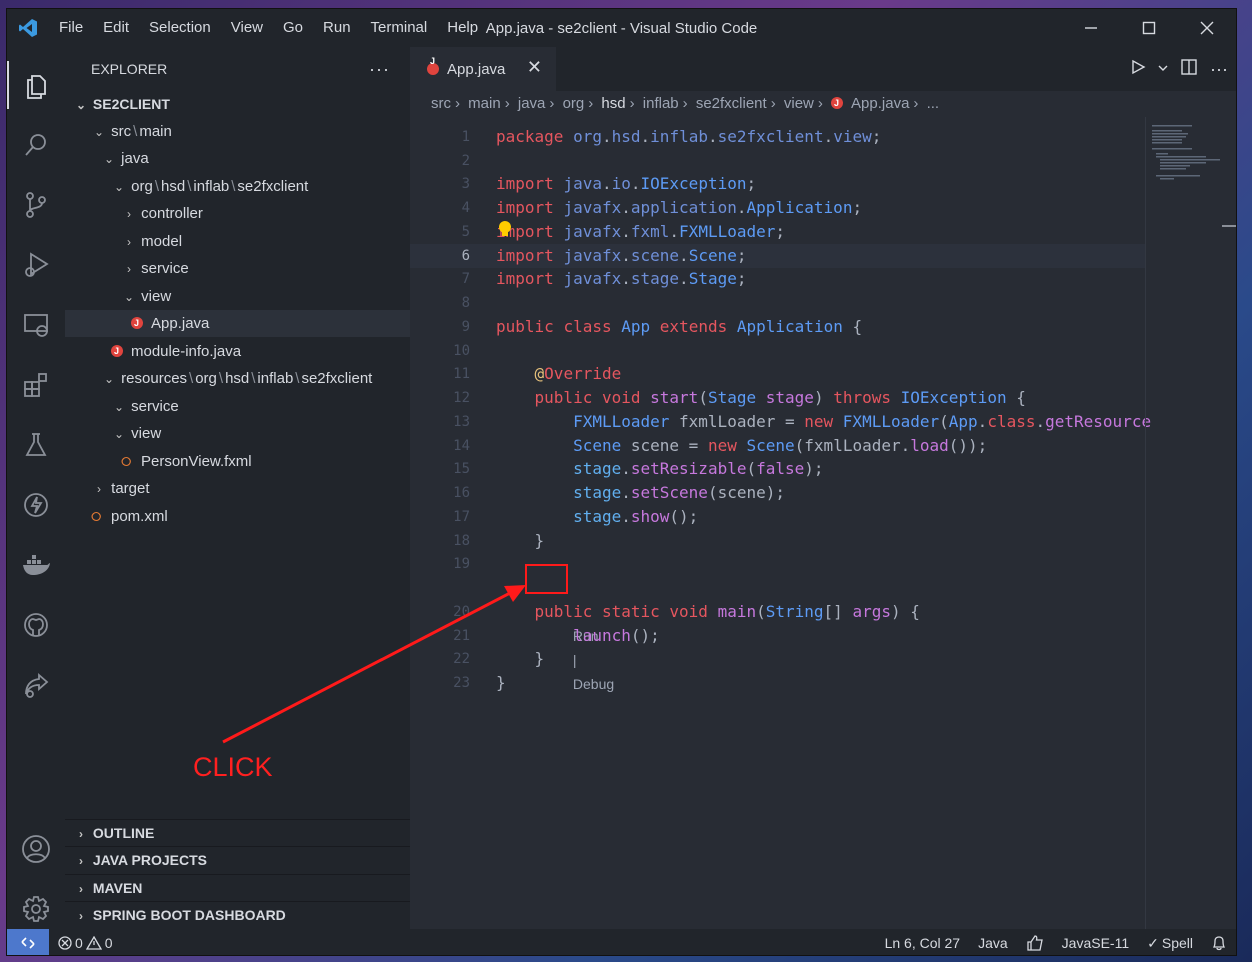  I want to click on spell-check: ✓ Spell, so click(1170, 943).